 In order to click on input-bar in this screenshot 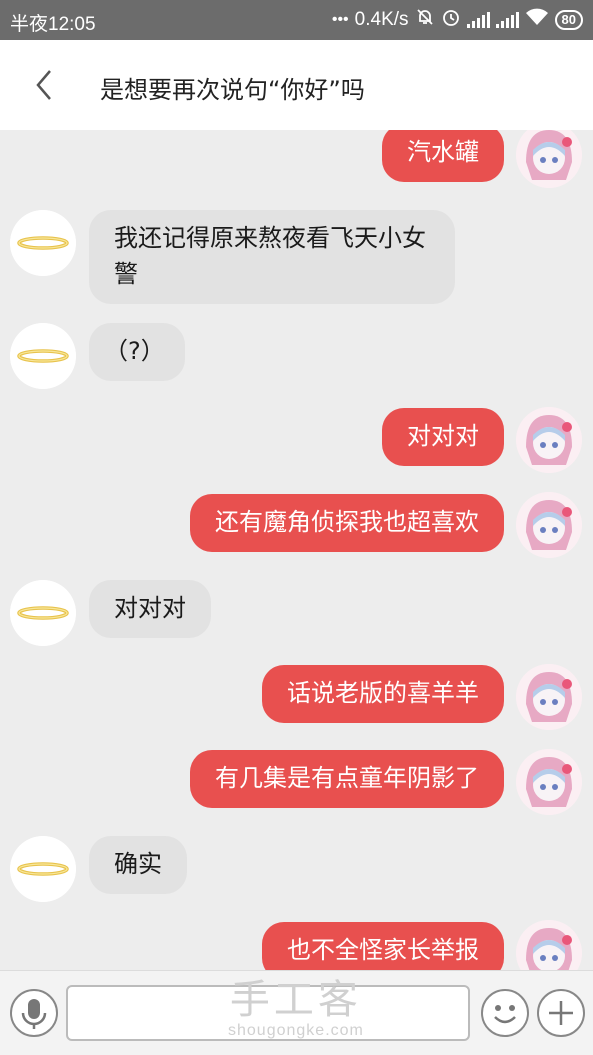, I will do `click(296, 1012)`.